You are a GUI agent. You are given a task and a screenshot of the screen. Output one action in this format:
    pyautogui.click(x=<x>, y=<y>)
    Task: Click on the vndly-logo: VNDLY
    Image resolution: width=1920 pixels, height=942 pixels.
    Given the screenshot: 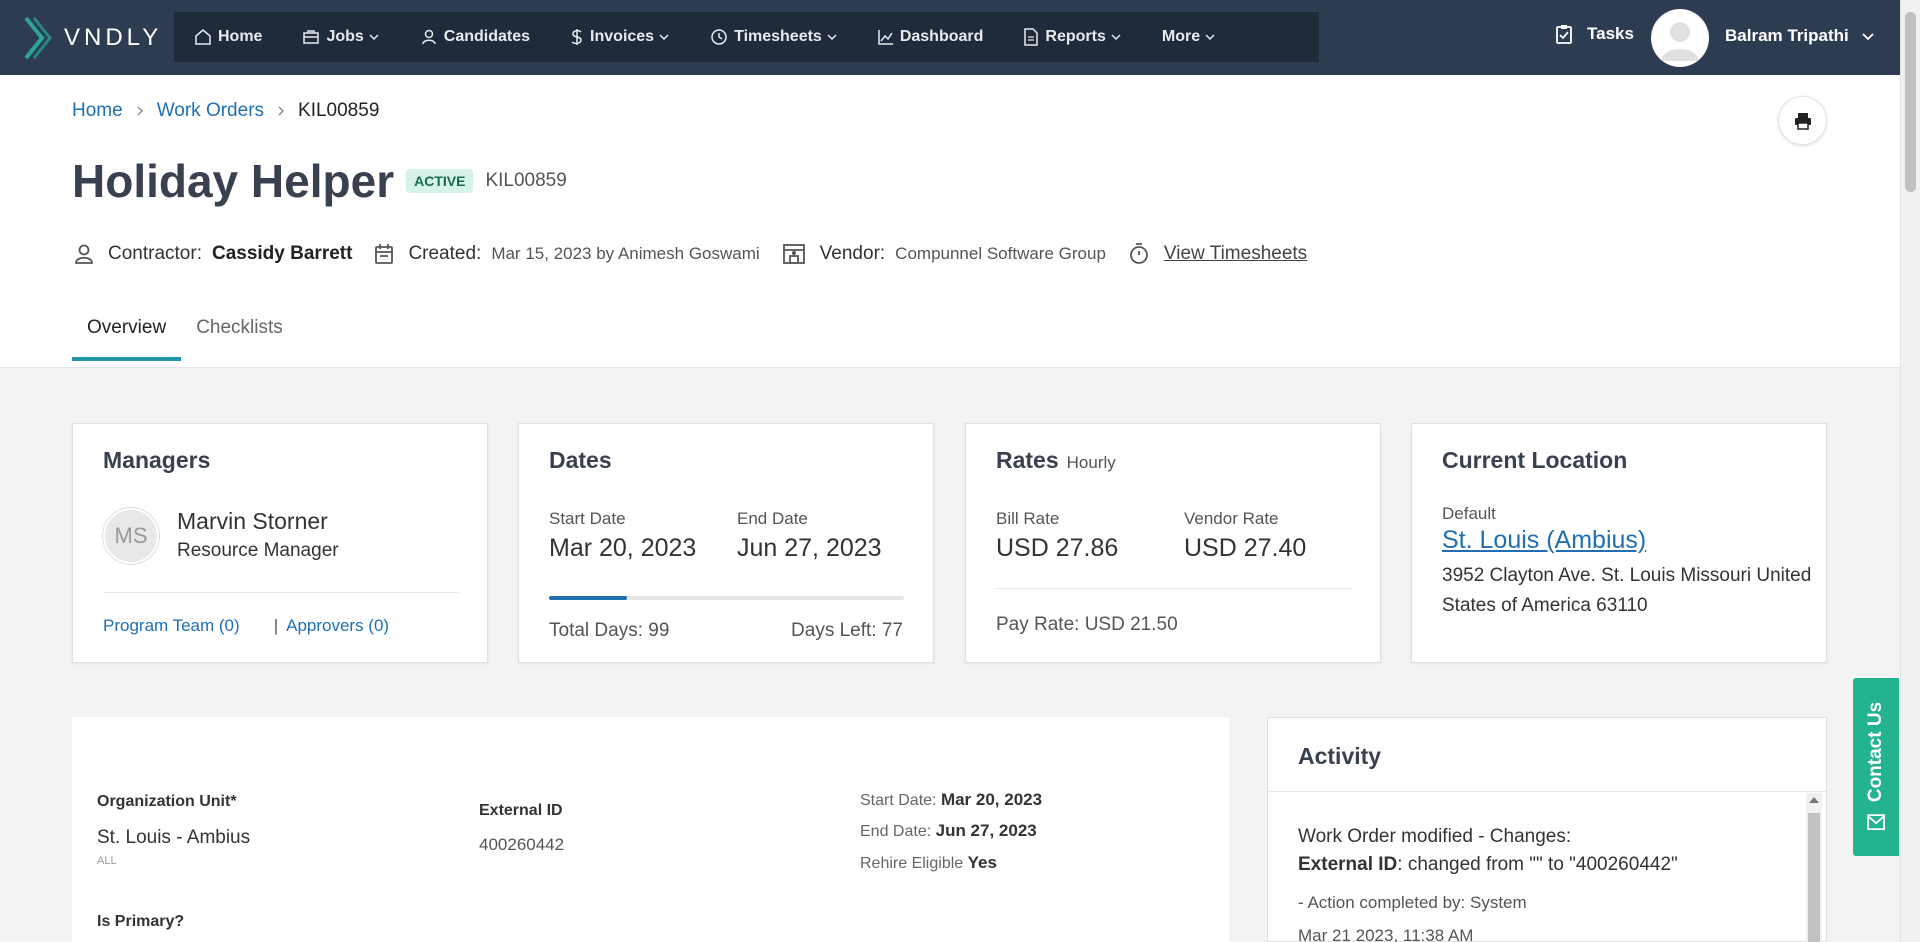 What is the action you would take?
    pyautogui.click(x=92, y=38)
    